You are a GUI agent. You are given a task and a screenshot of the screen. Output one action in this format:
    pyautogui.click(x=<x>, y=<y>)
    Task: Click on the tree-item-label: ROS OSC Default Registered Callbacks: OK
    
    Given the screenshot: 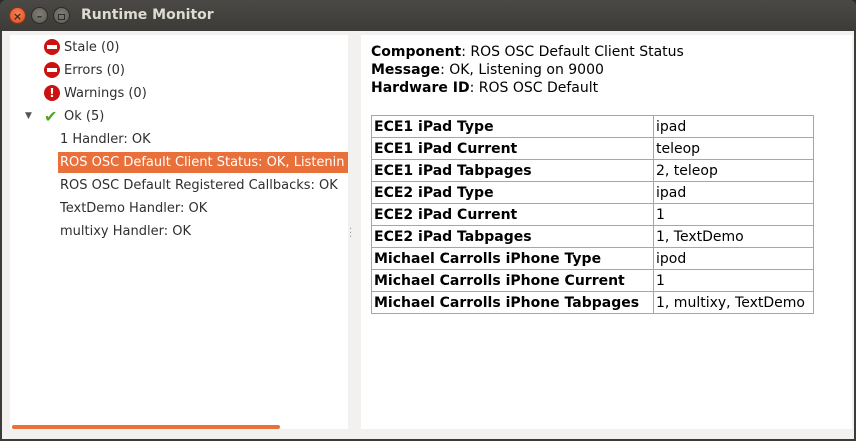 What is the action you would take?
    pyautogui.click(x=199, y=185)
    